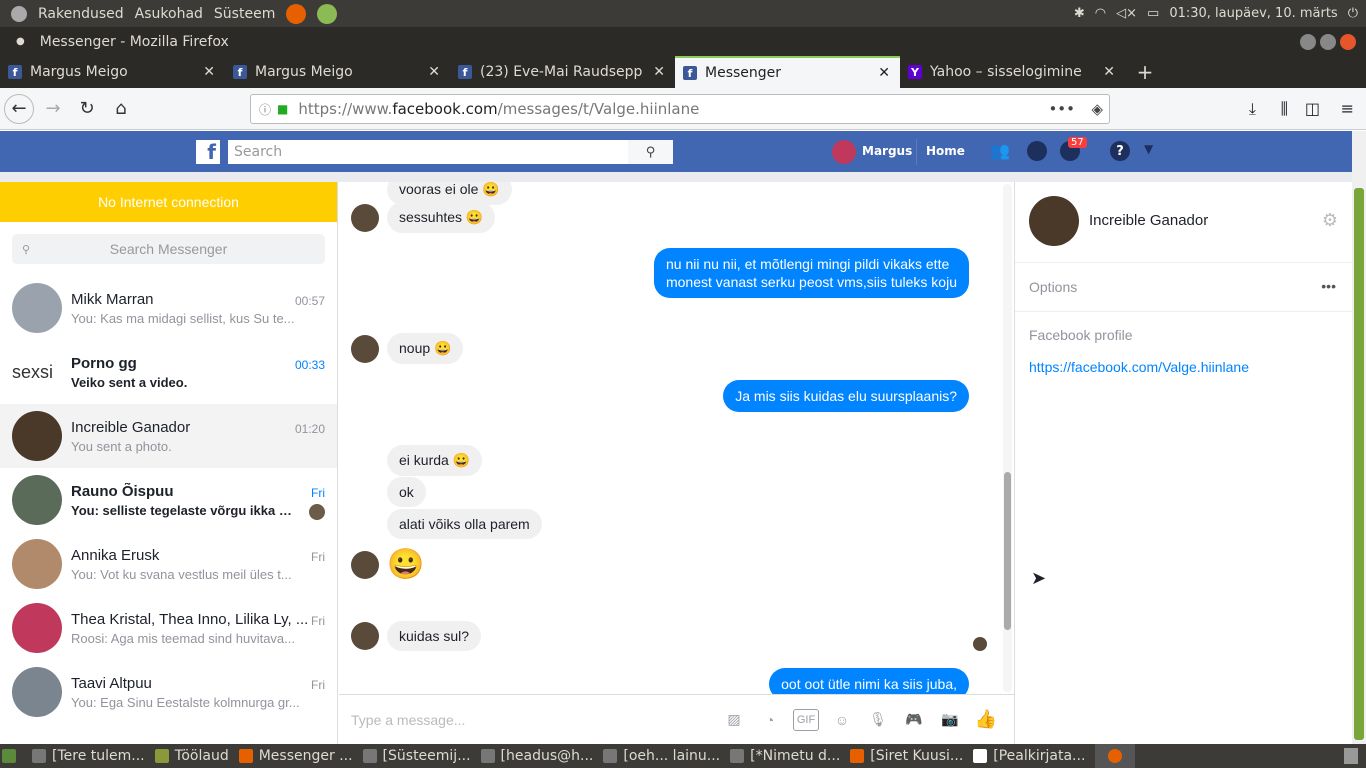  What do you see at coordinates (950, 720) in the screenshot?
I see `camera-icon: 📷` at bounding box center [950, 720].